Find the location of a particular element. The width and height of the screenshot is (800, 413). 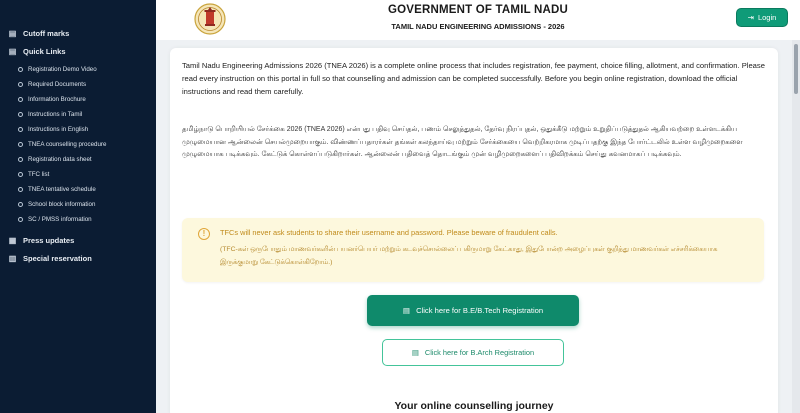

sidebar-item-label: Quick Links is located at coordinates (44, 51).